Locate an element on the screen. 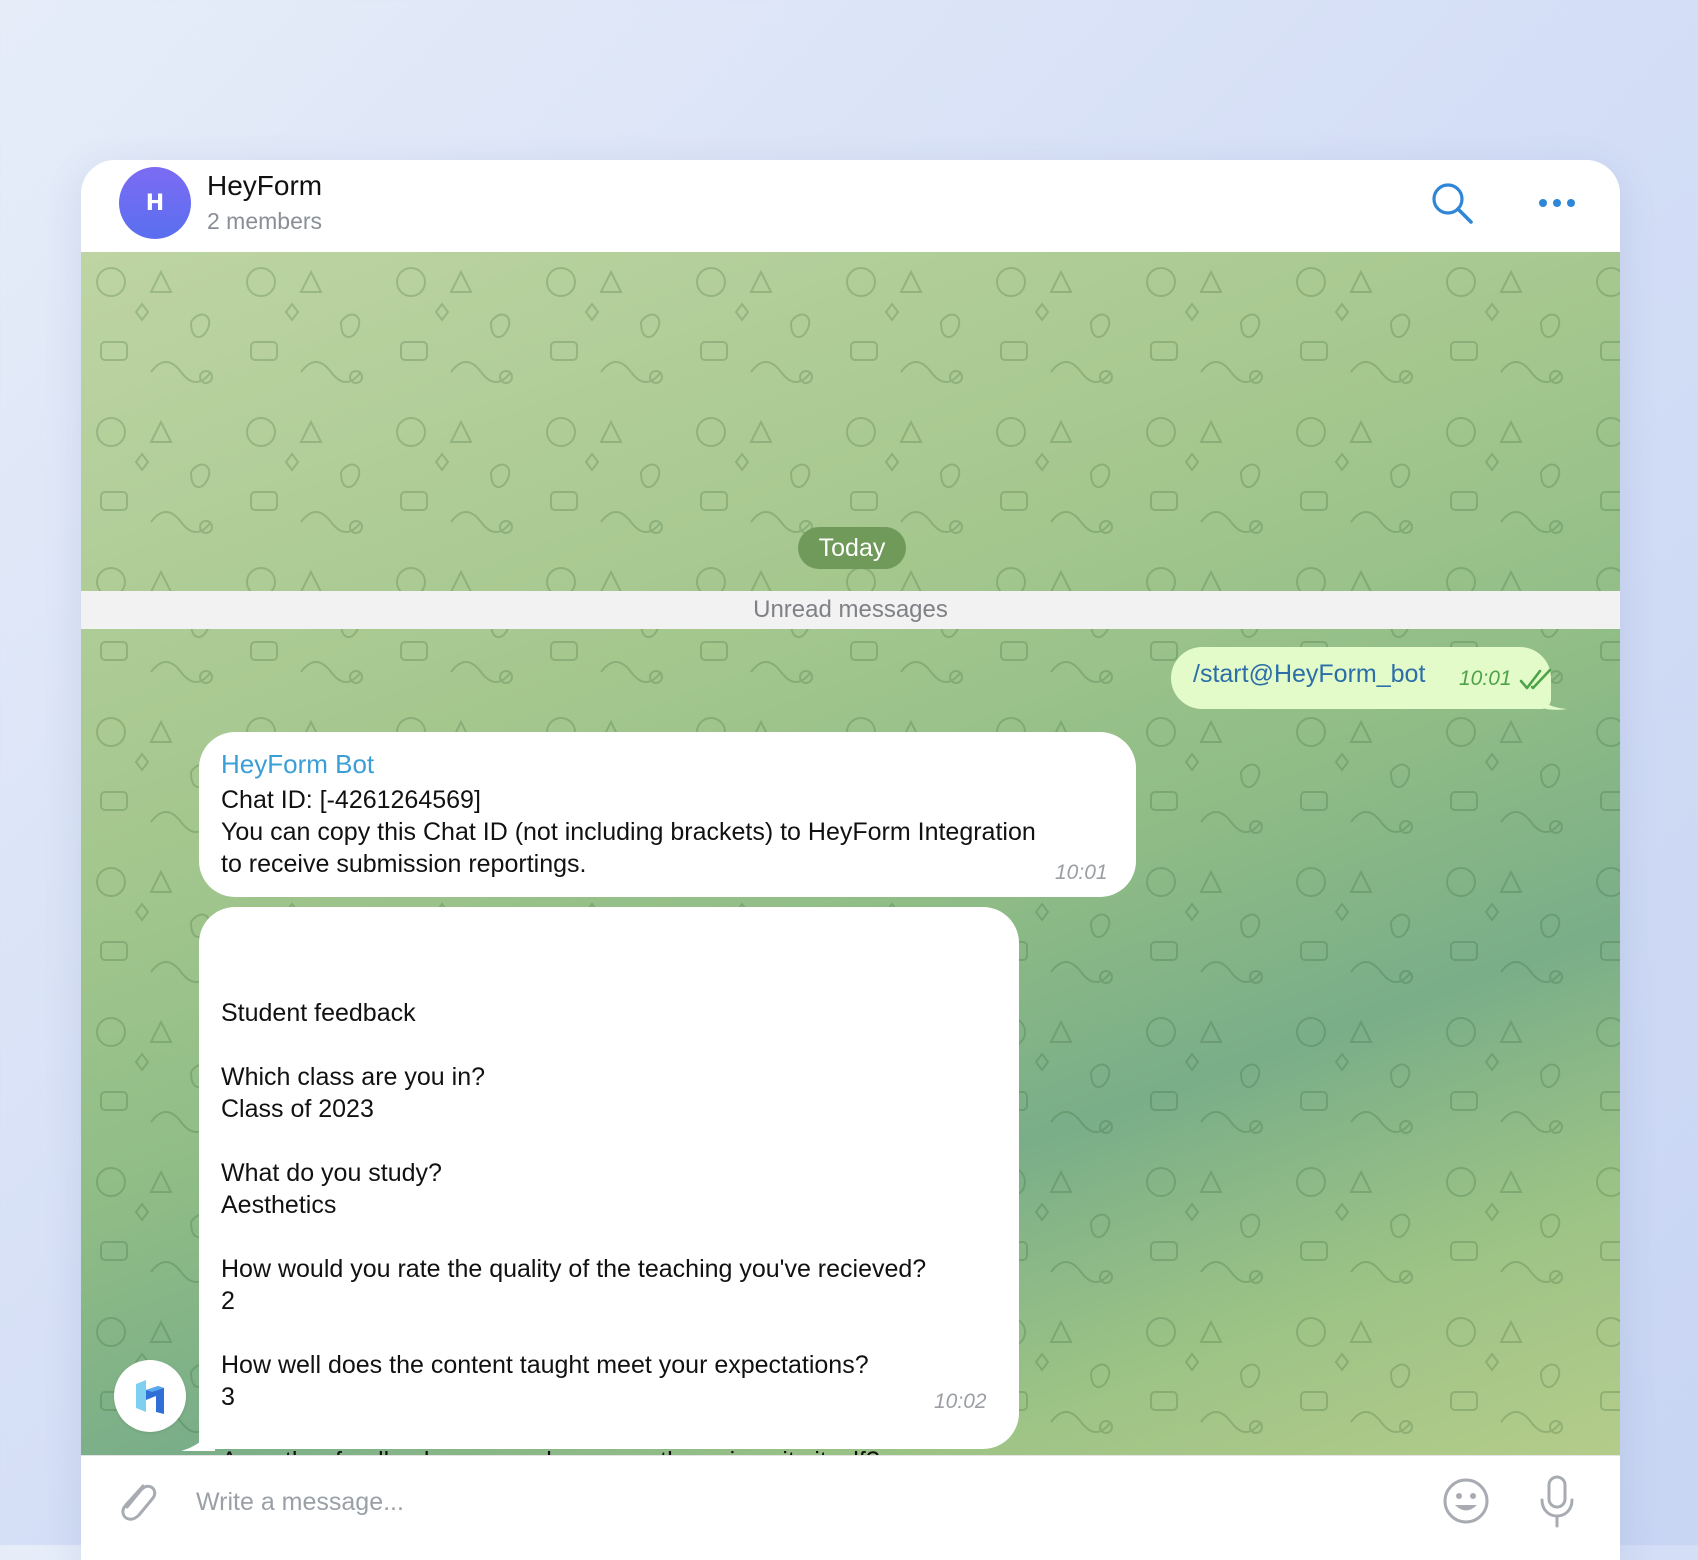 The image size is (1698, 1560). more-icon is located at coordinates (1557, 203).